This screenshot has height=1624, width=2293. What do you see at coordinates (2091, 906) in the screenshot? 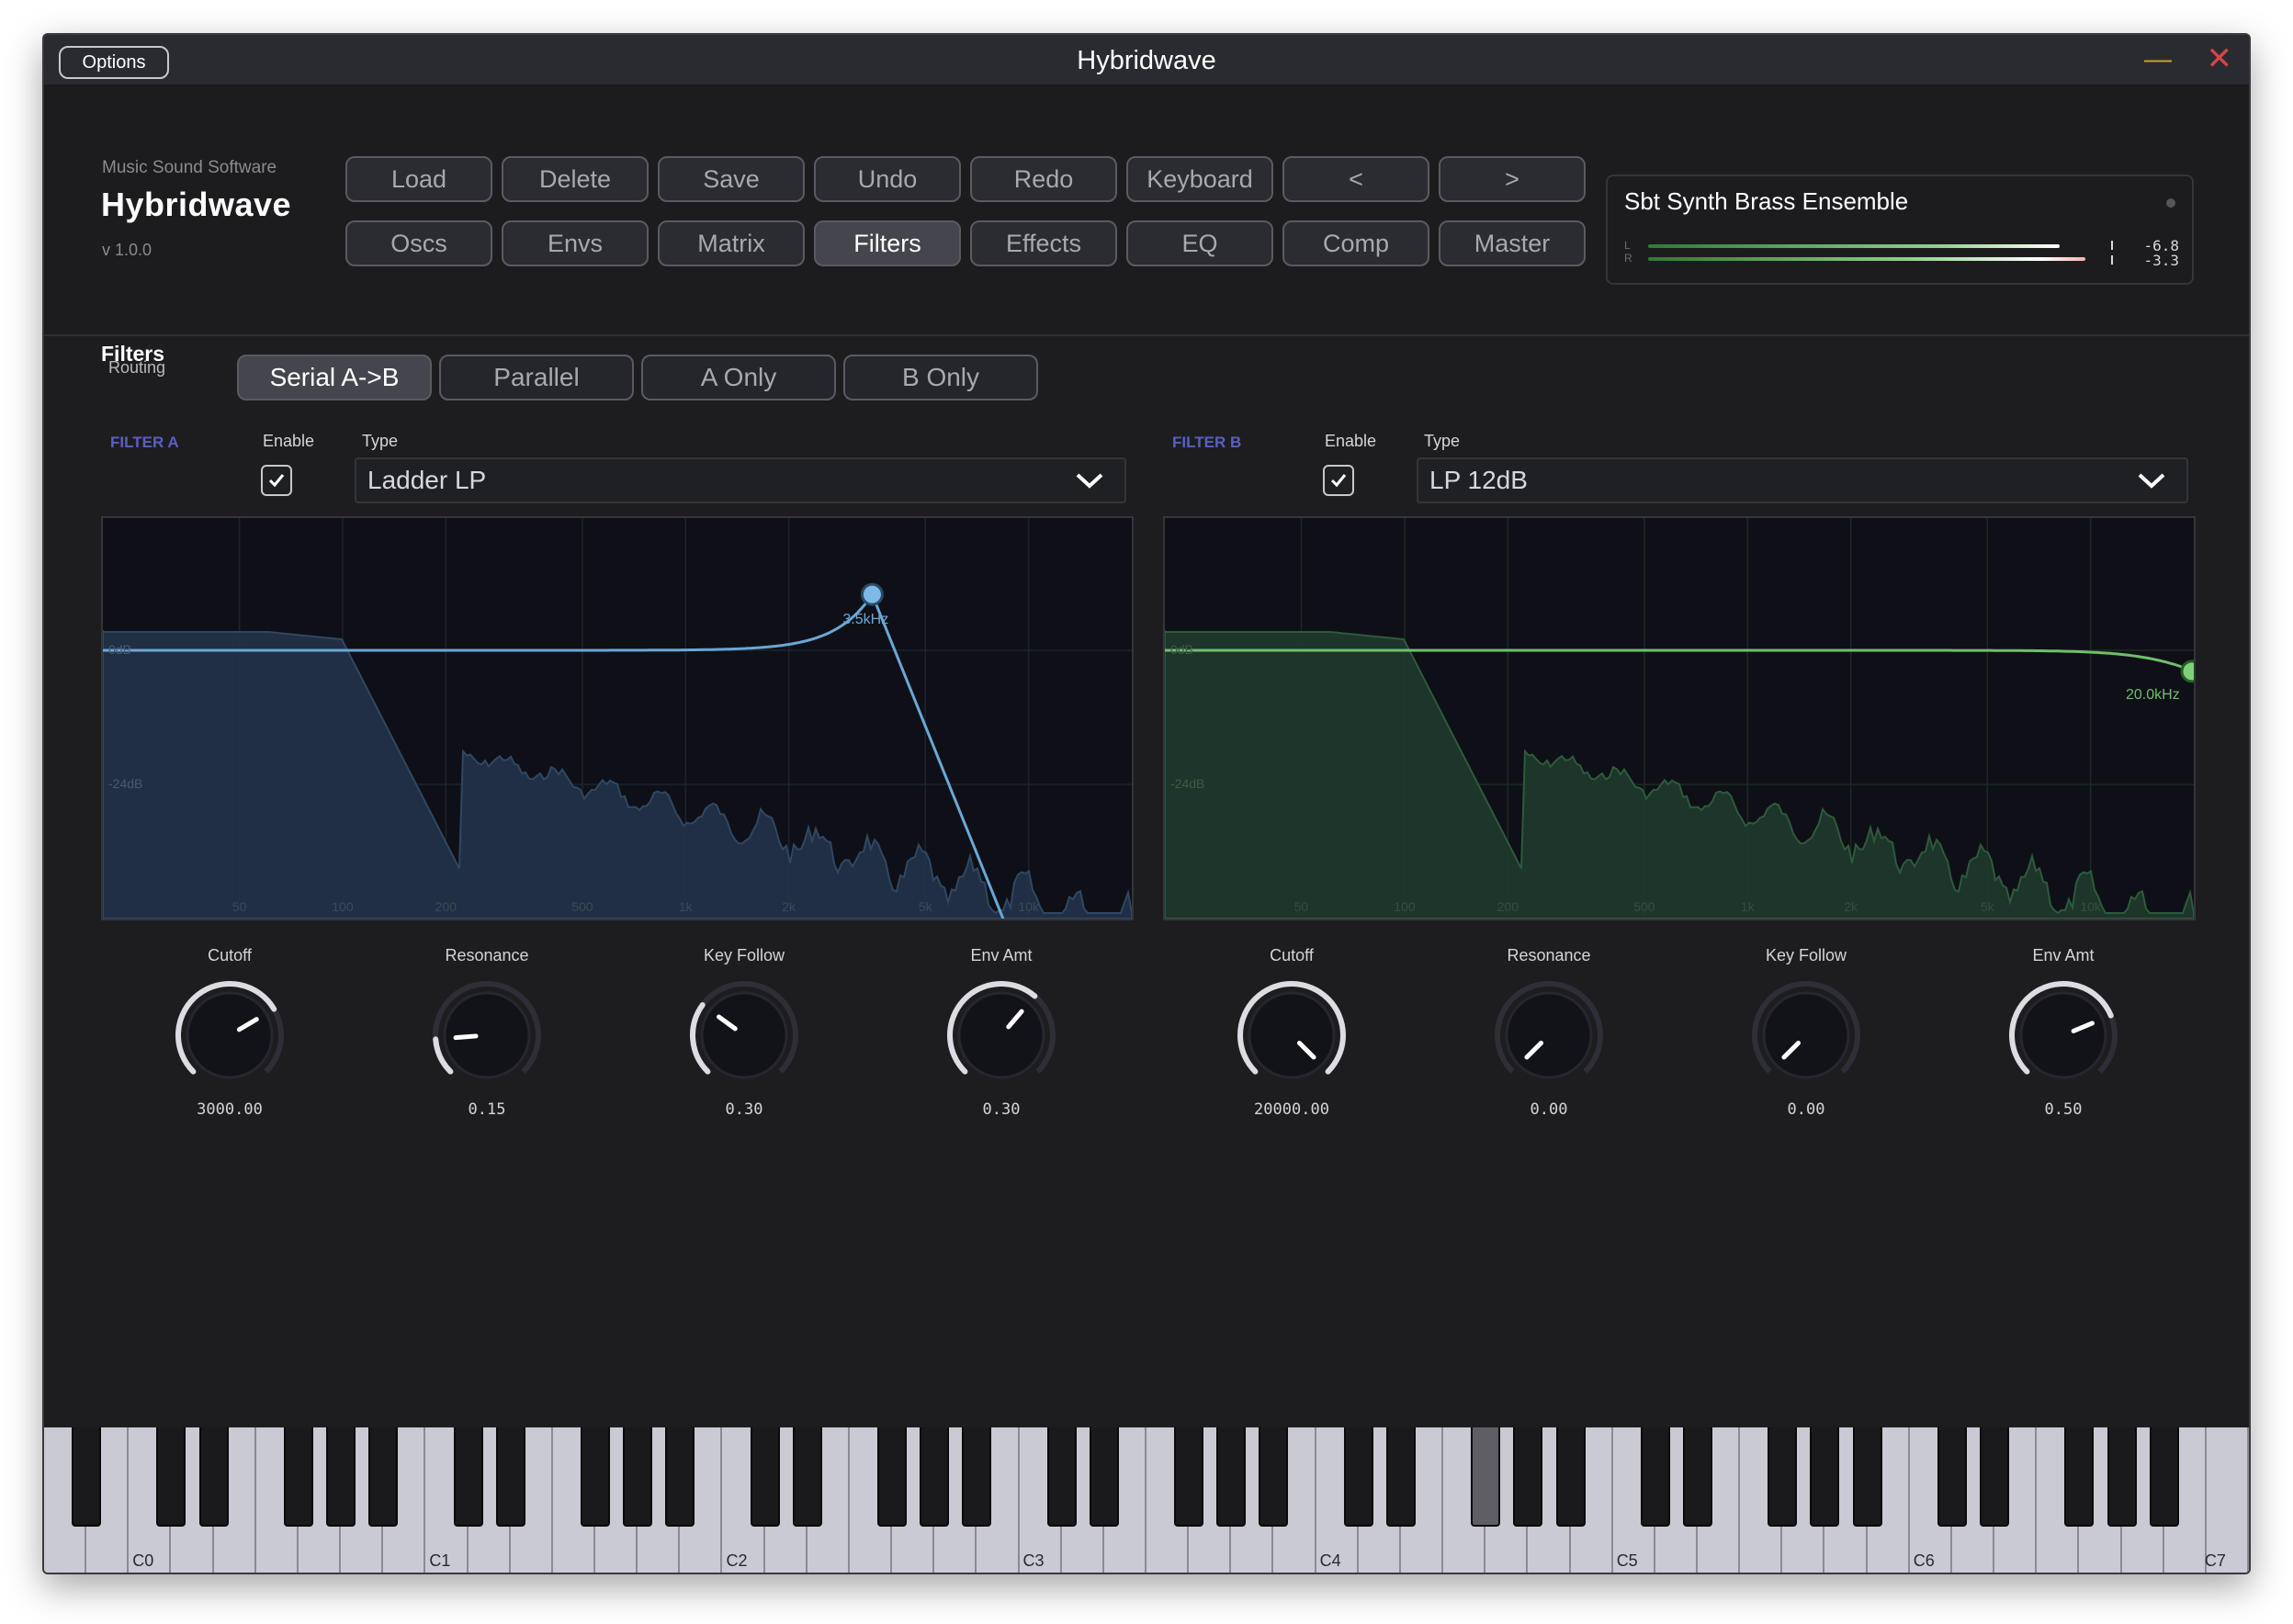
I see `frequency-tick-label: 10k` at bounding box center [2091, 906].